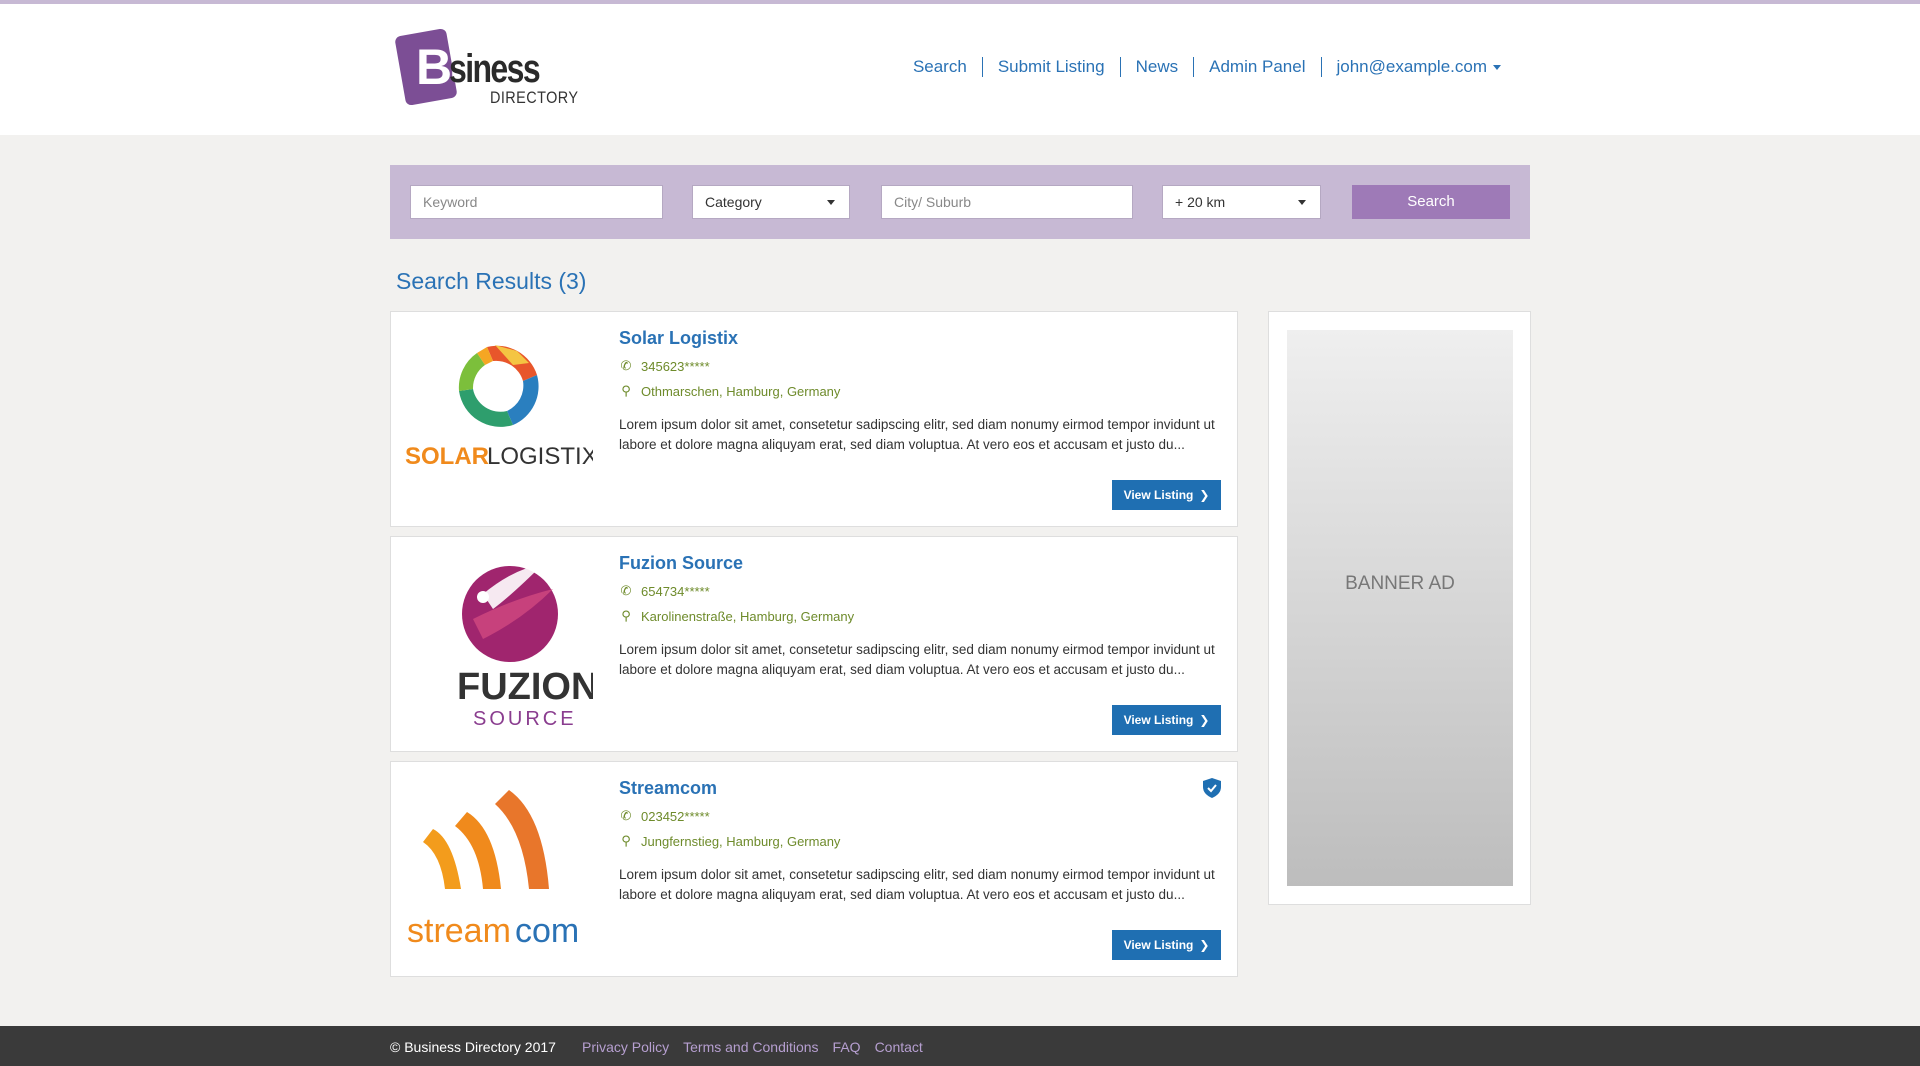 The image size is (1920, 1066). Describe the element at coordinates (1431, 202) in the screenshot. I see `search-button: Search` at that location.